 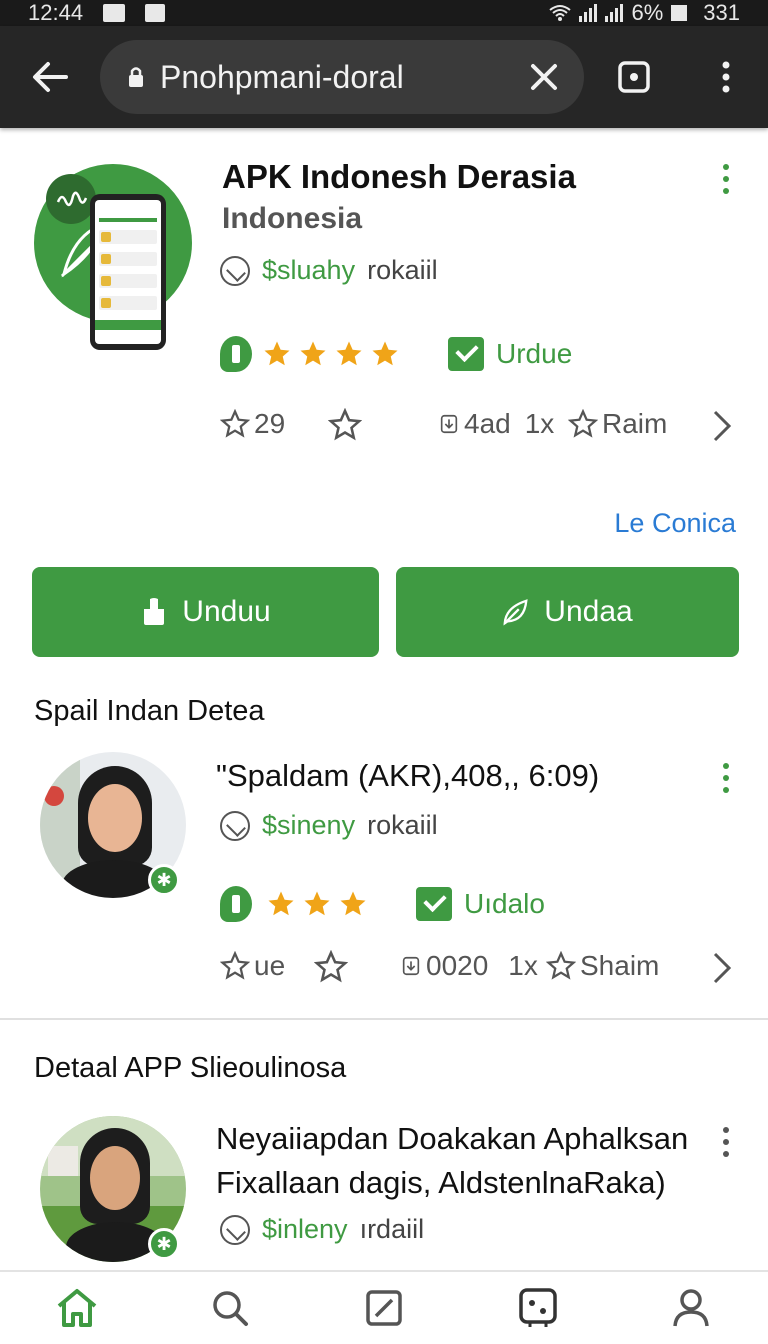 What do you see at coordinates (50, 77) in the screenshot?
I see `back-button` at bounding box center [50, 77].